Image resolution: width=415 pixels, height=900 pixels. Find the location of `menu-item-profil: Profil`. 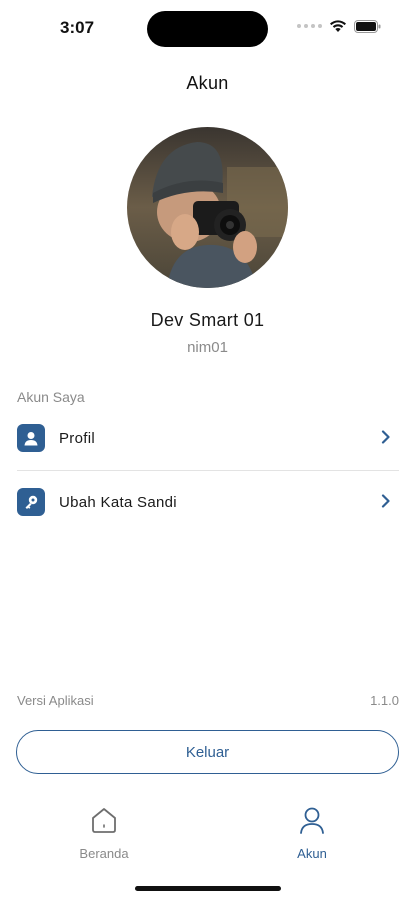

menu-item-profil: Profil is located at coordinates (208, 438).